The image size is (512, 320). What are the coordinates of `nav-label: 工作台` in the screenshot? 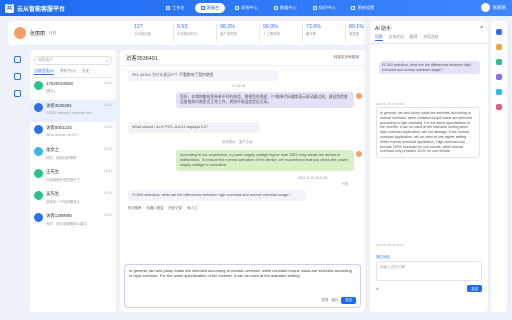 It's located at (178, 7).